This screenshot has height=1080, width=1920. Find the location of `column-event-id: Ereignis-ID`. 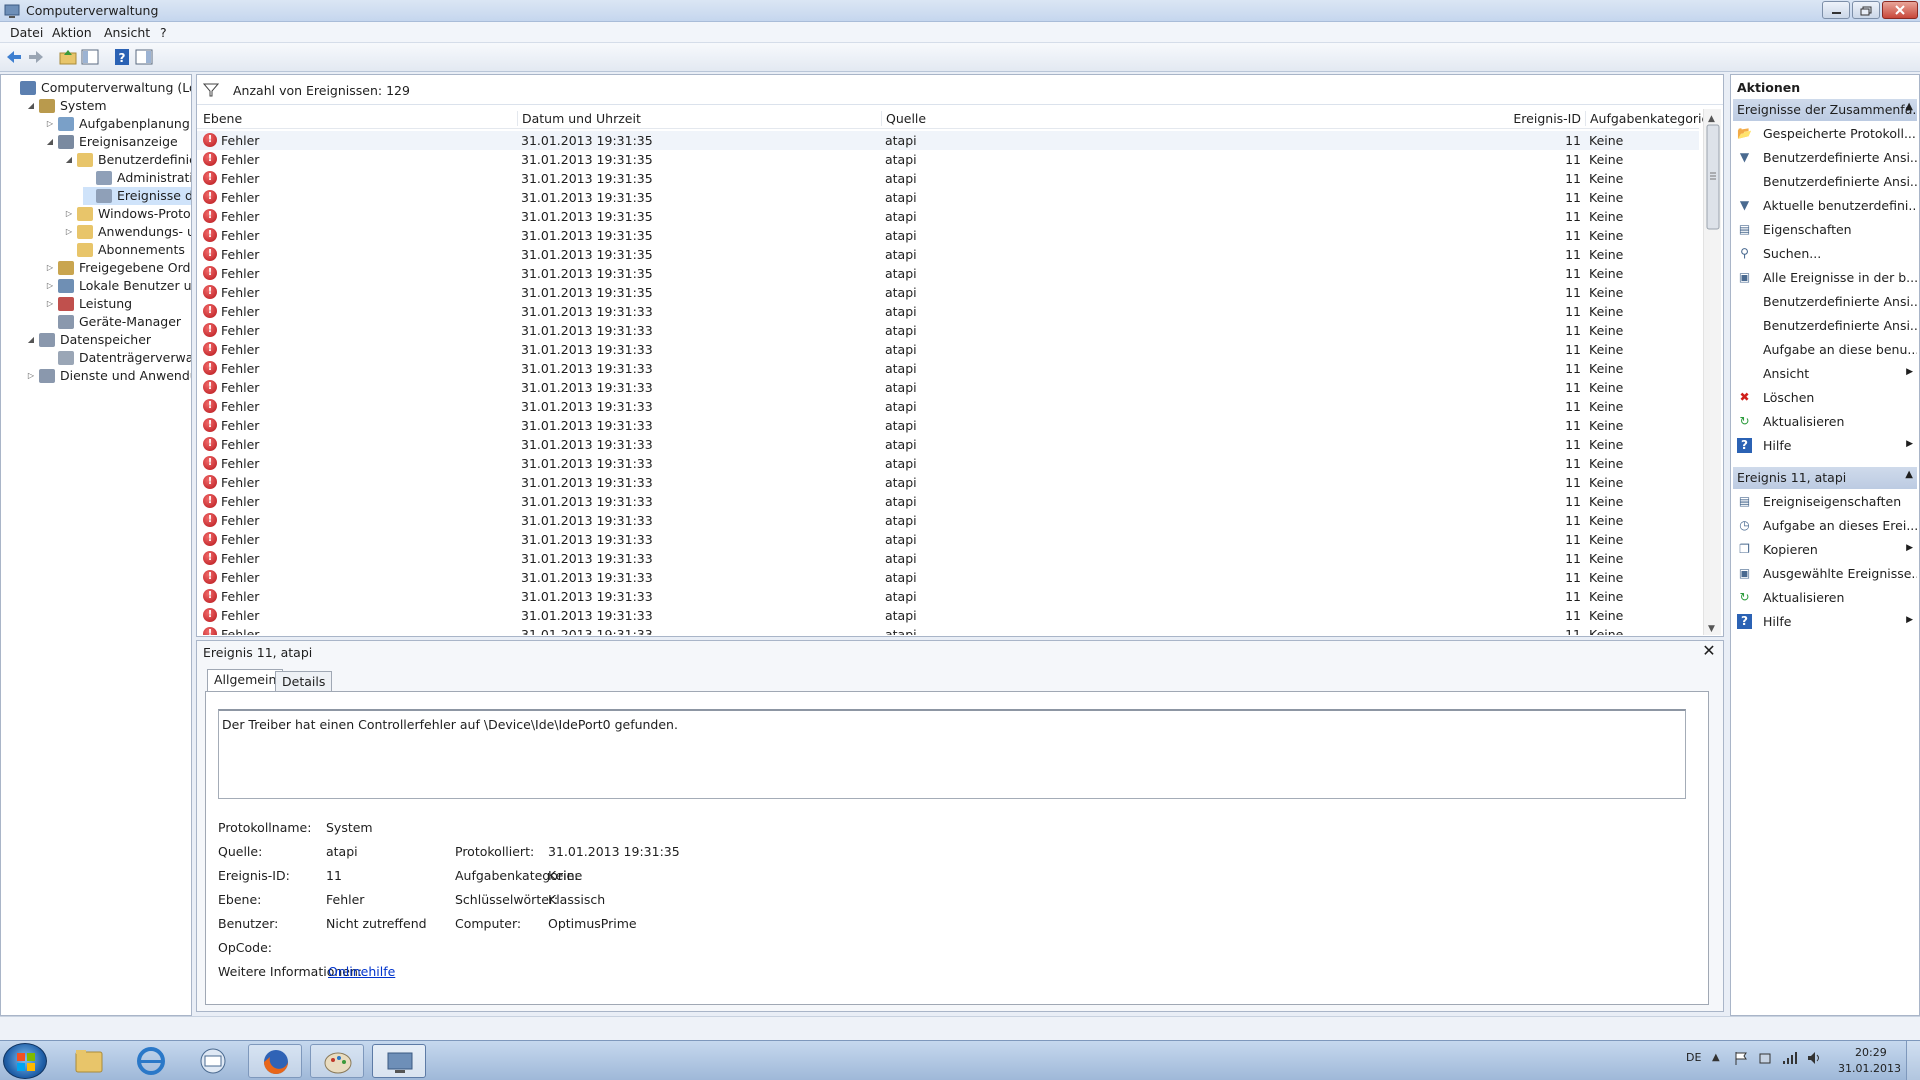

column-event-id: Ereignis-ID is located at coordinates (1471, 118).